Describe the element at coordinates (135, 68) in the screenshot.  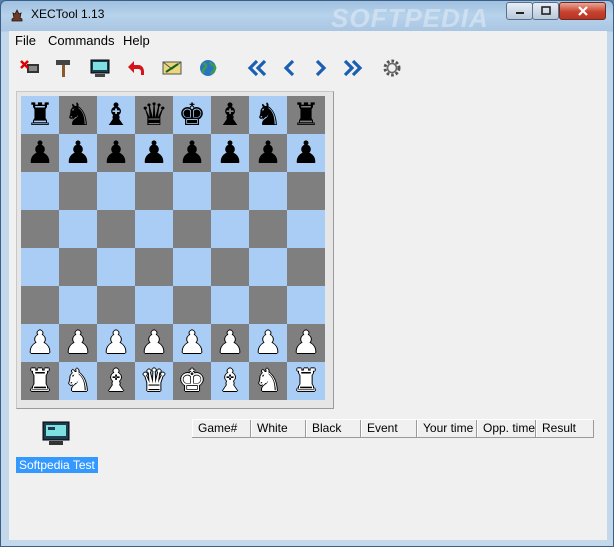
I see `undo-button` at that location.